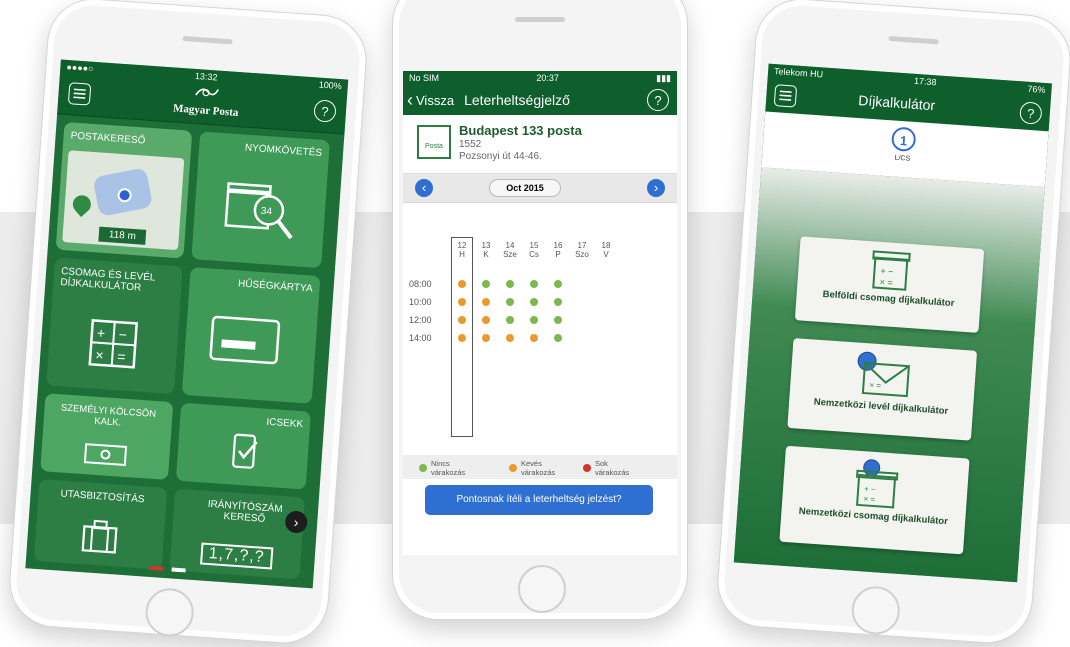 Image resolution: width=1070 pixels, height=647 pixels. I want to click on card-nemzetkozi-csomag: + − × = Nemzetközi csomag díjkalkulátor, so click(874, 500).